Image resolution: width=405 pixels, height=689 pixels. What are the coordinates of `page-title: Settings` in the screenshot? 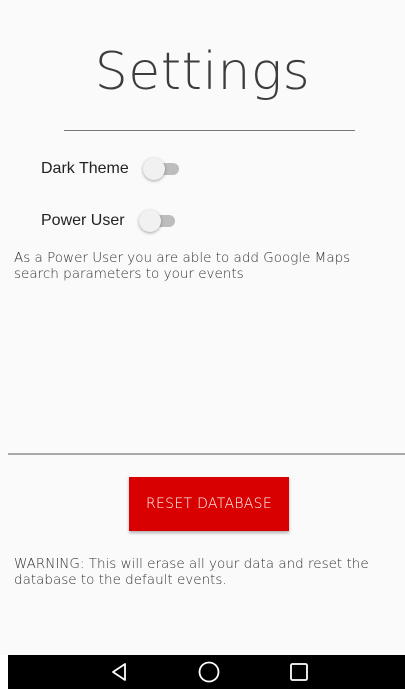 It's located at (202, 72).